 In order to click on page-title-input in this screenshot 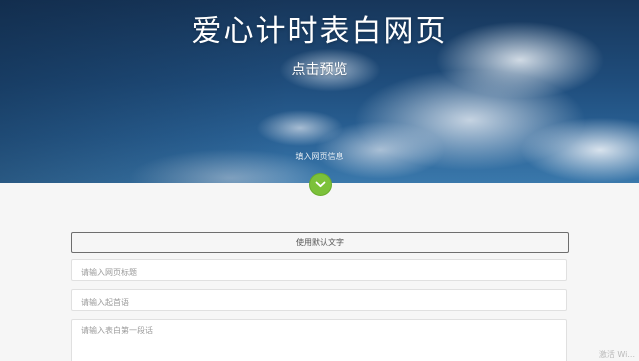, I will do `click(319, 272)`.